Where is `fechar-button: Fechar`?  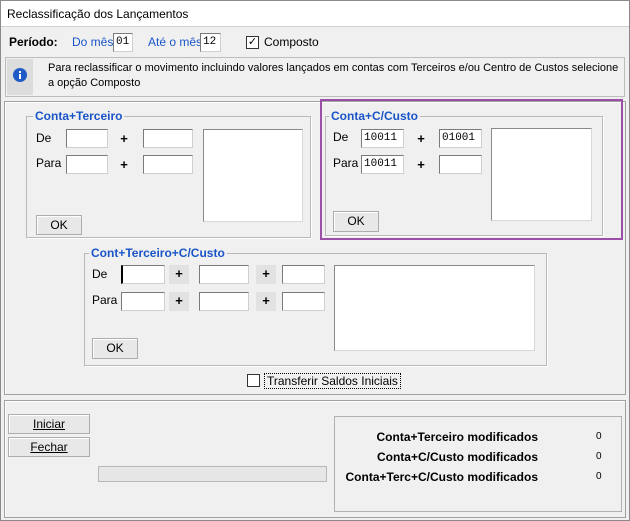
fechar-button: Fechar is located at coordinates (49, 447).